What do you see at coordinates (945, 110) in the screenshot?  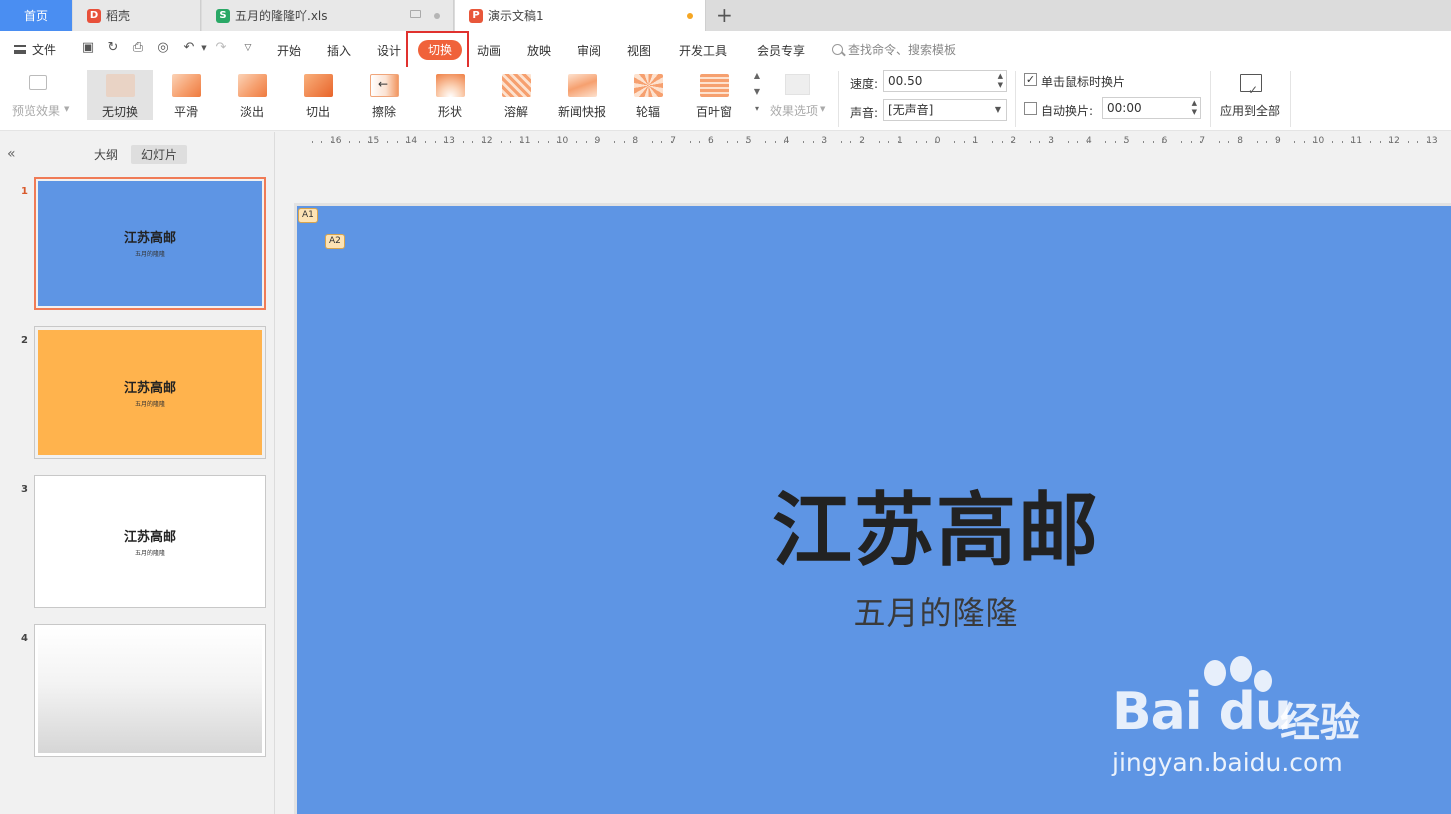 I see `sound-select: [无声音] ▼` at bounding box center [945, 110].